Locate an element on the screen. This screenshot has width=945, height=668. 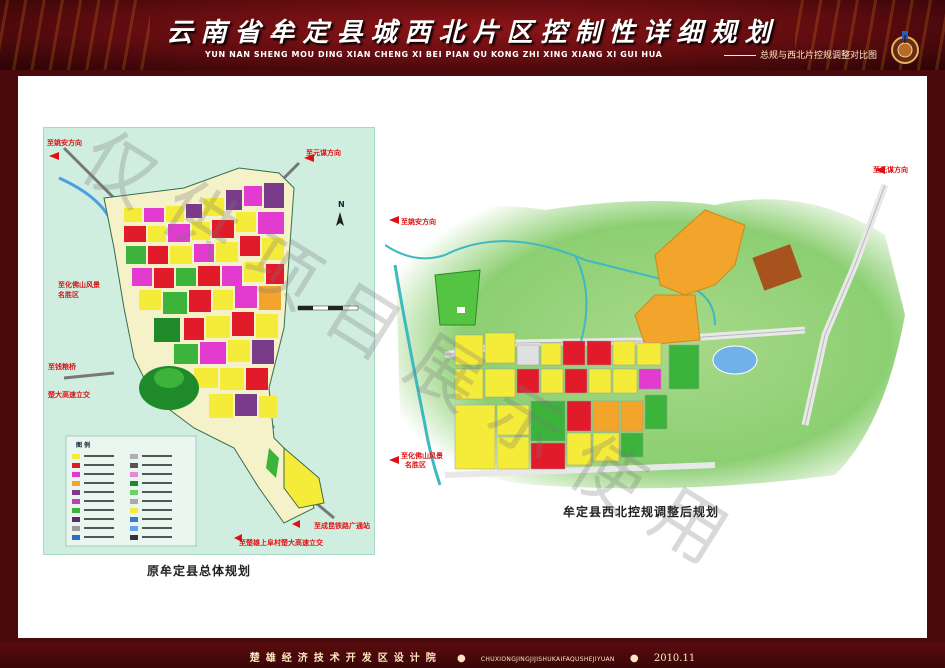
label-to-qianqiao: 至钱粮桥 is located at coordinates (62, 367).